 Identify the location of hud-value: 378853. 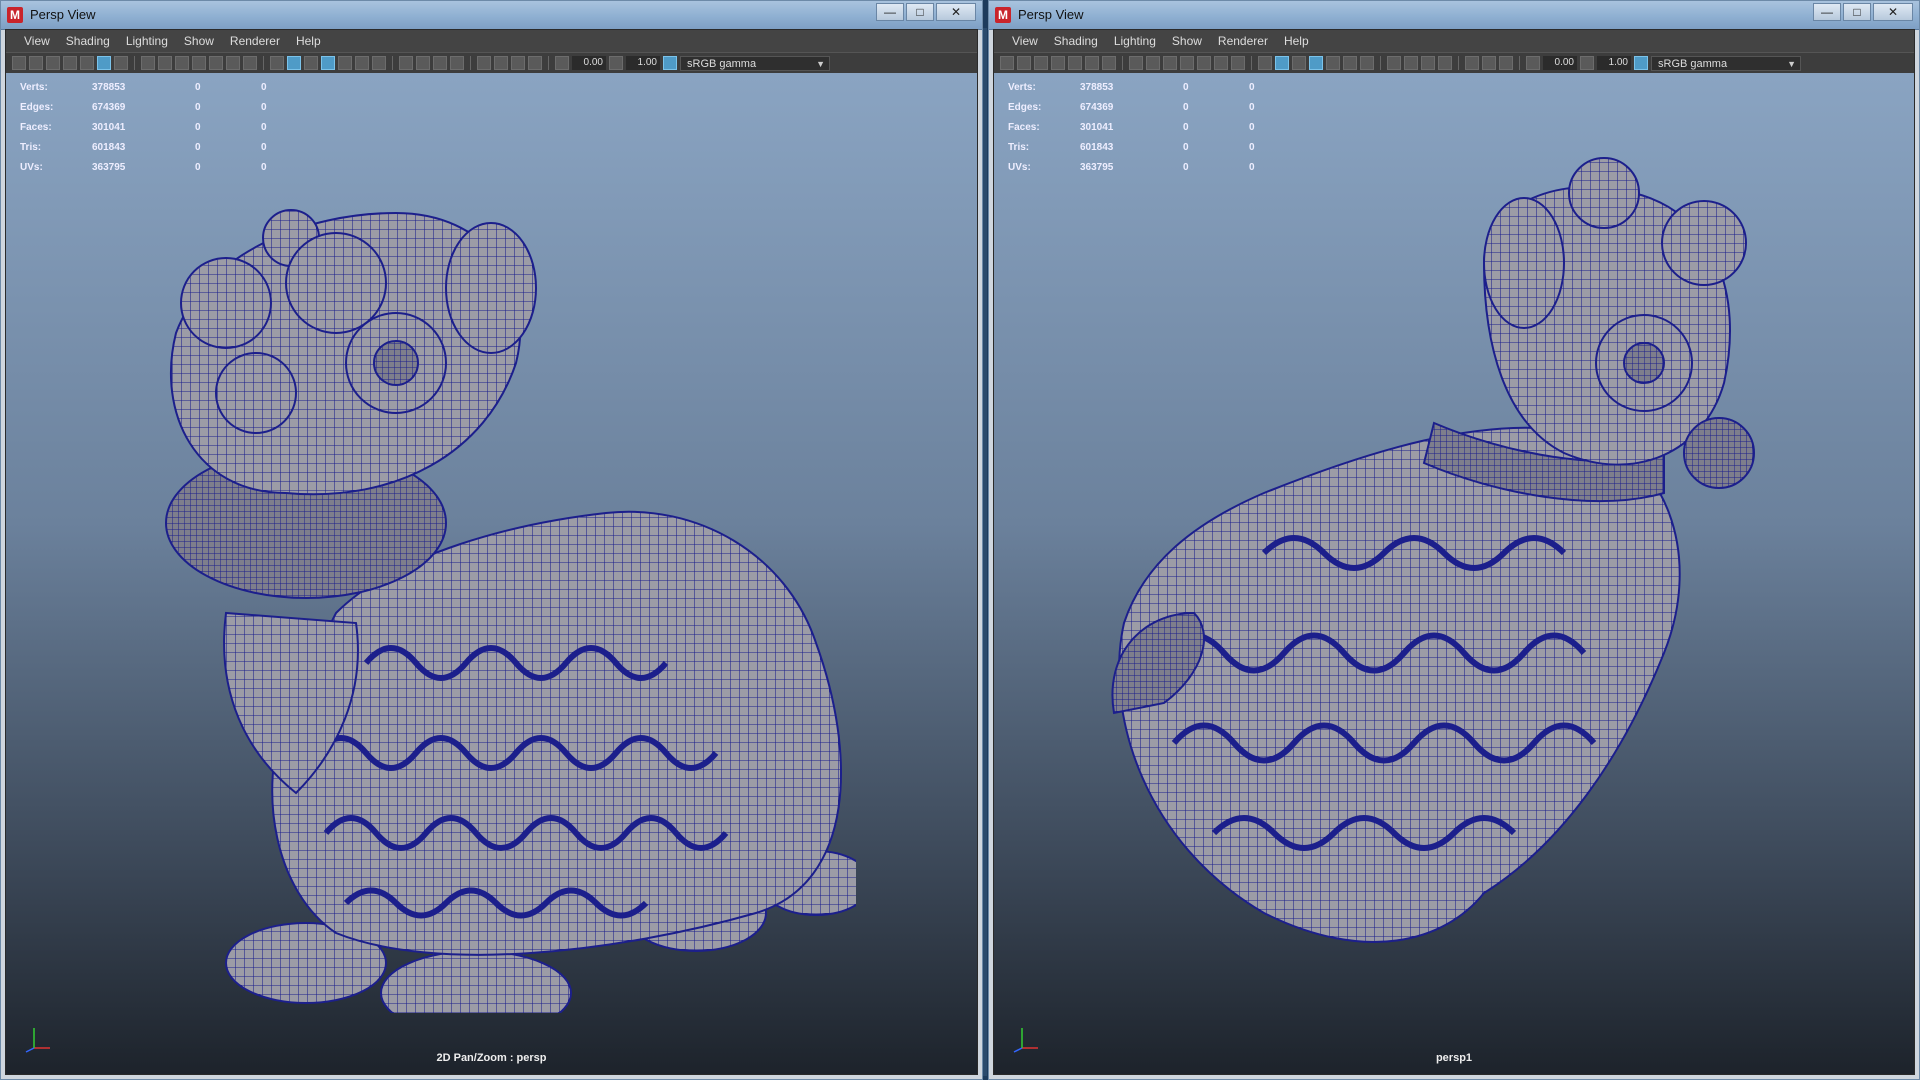
(109, 87).